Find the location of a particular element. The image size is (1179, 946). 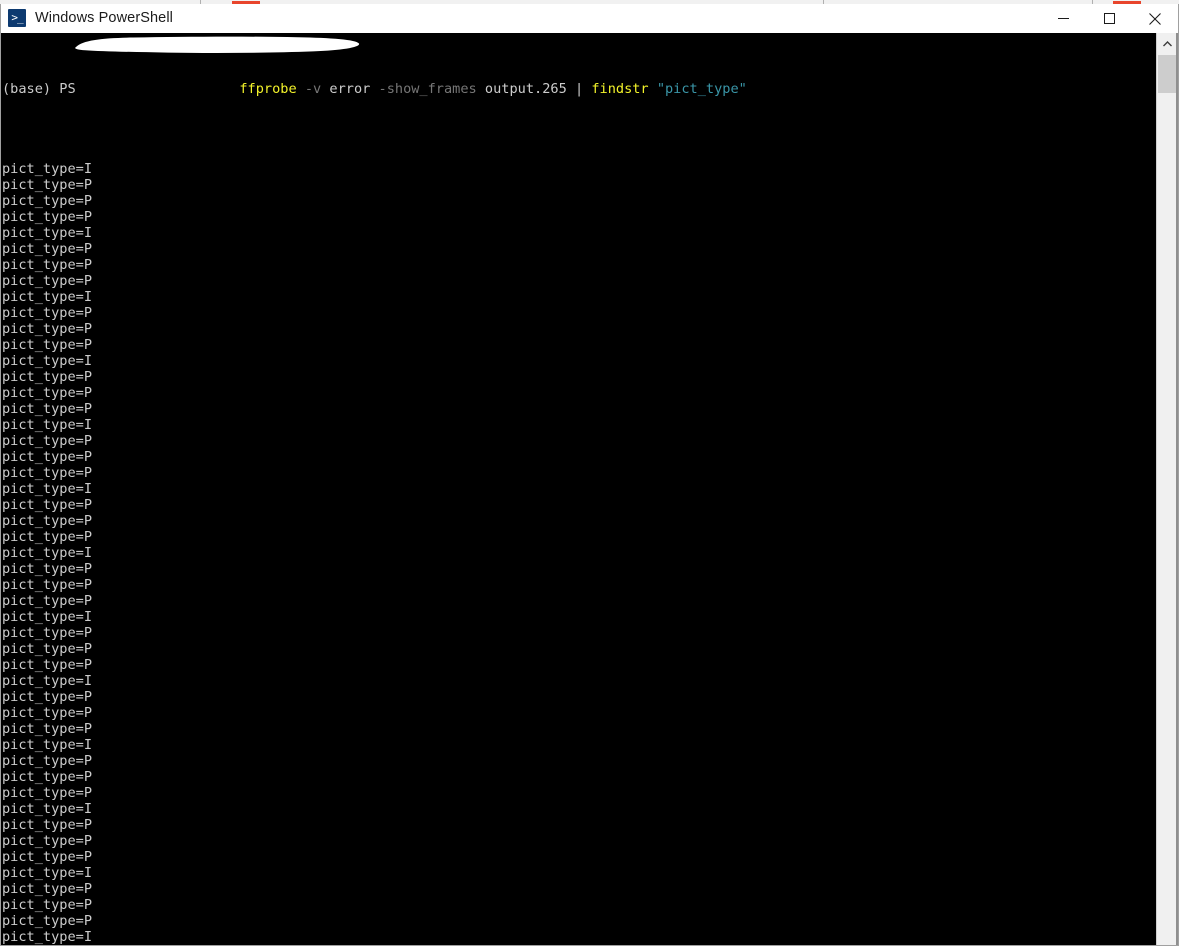

prompt-shell: PS is located at coordinates (67, 89).